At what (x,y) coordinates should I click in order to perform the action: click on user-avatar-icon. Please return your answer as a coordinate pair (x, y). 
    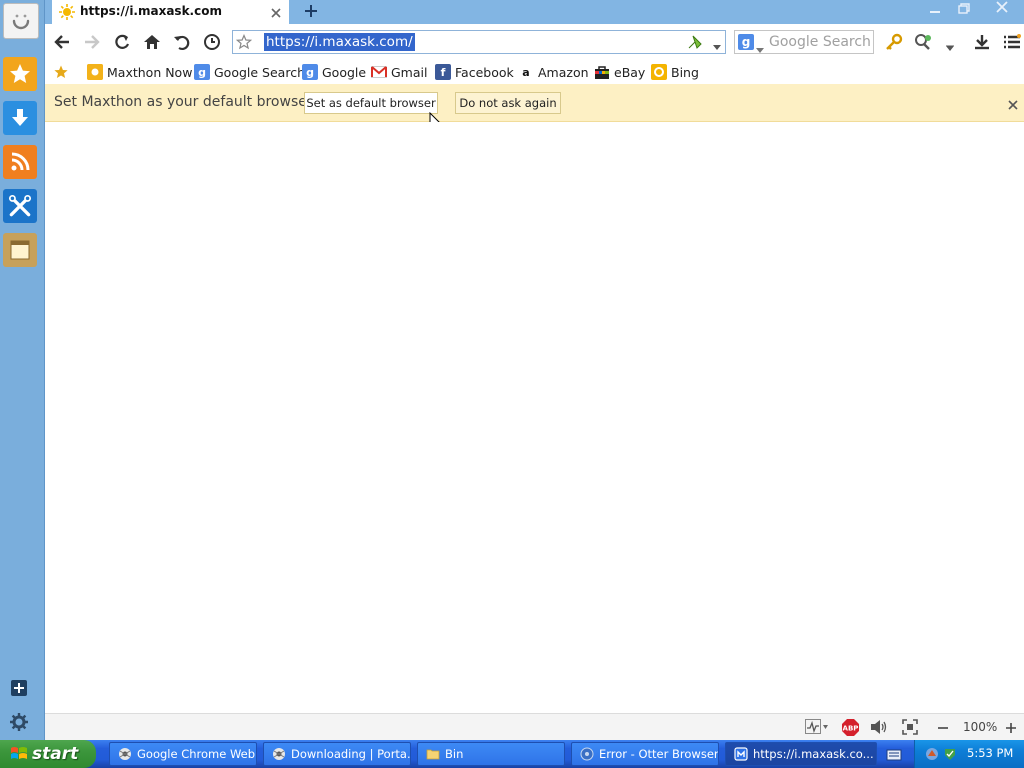
    Looking at the image, I should click on (21, 21).